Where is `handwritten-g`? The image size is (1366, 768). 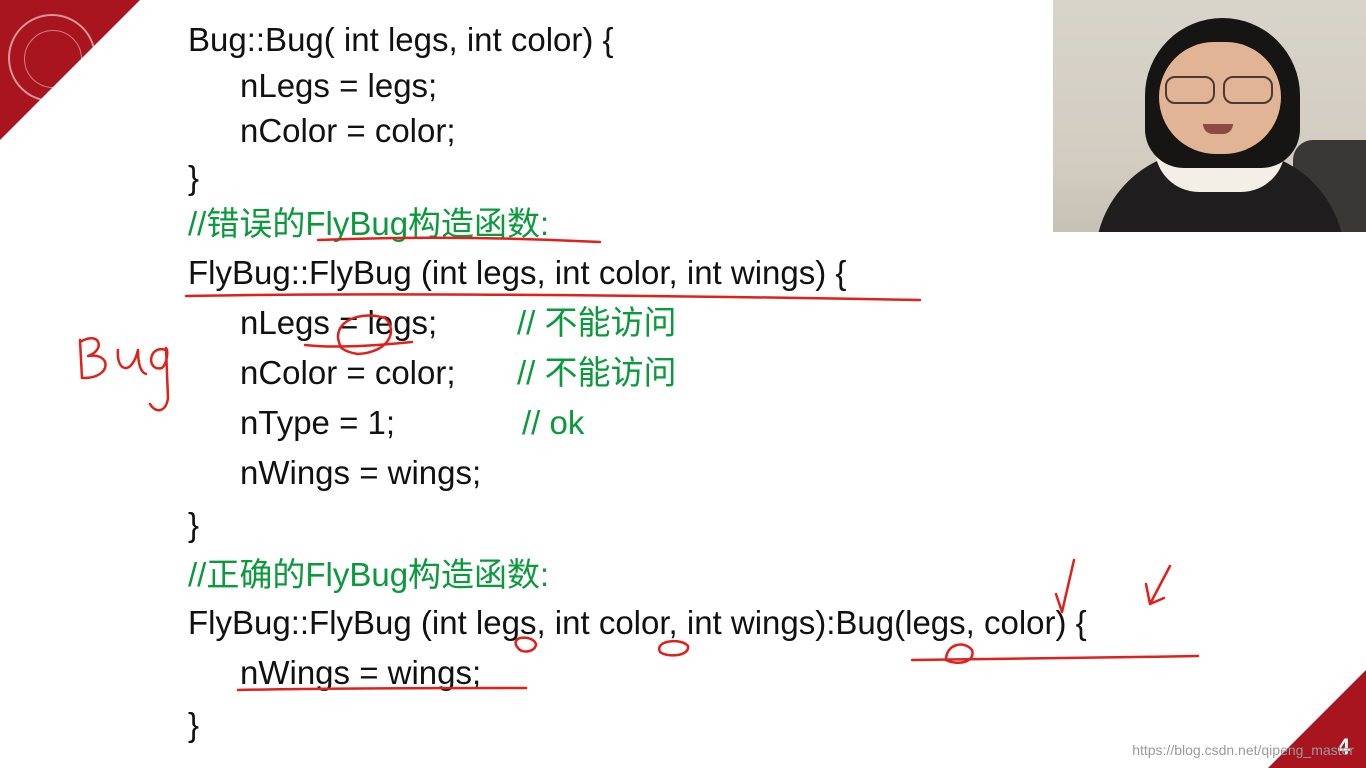
handwritten-g is located at coordinates (159, 379).